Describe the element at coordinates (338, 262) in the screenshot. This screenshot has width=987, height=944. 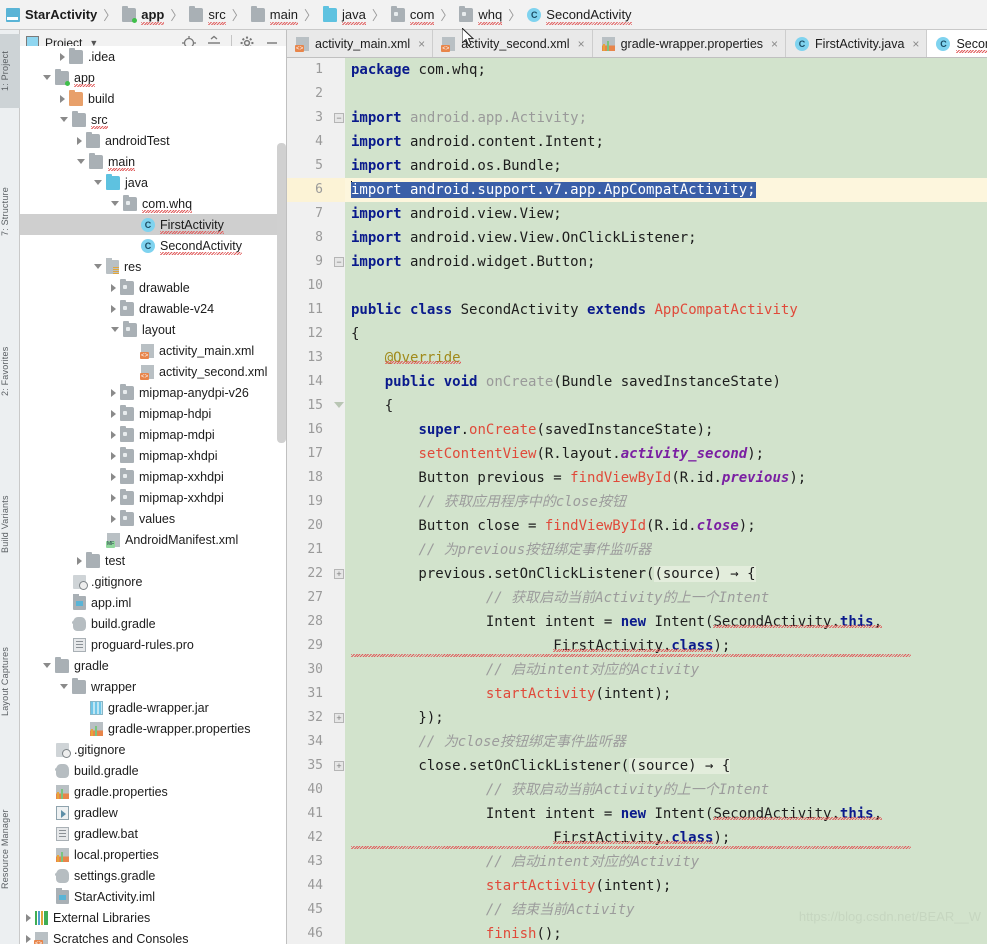
I see `fold-gutter: −` at that location.